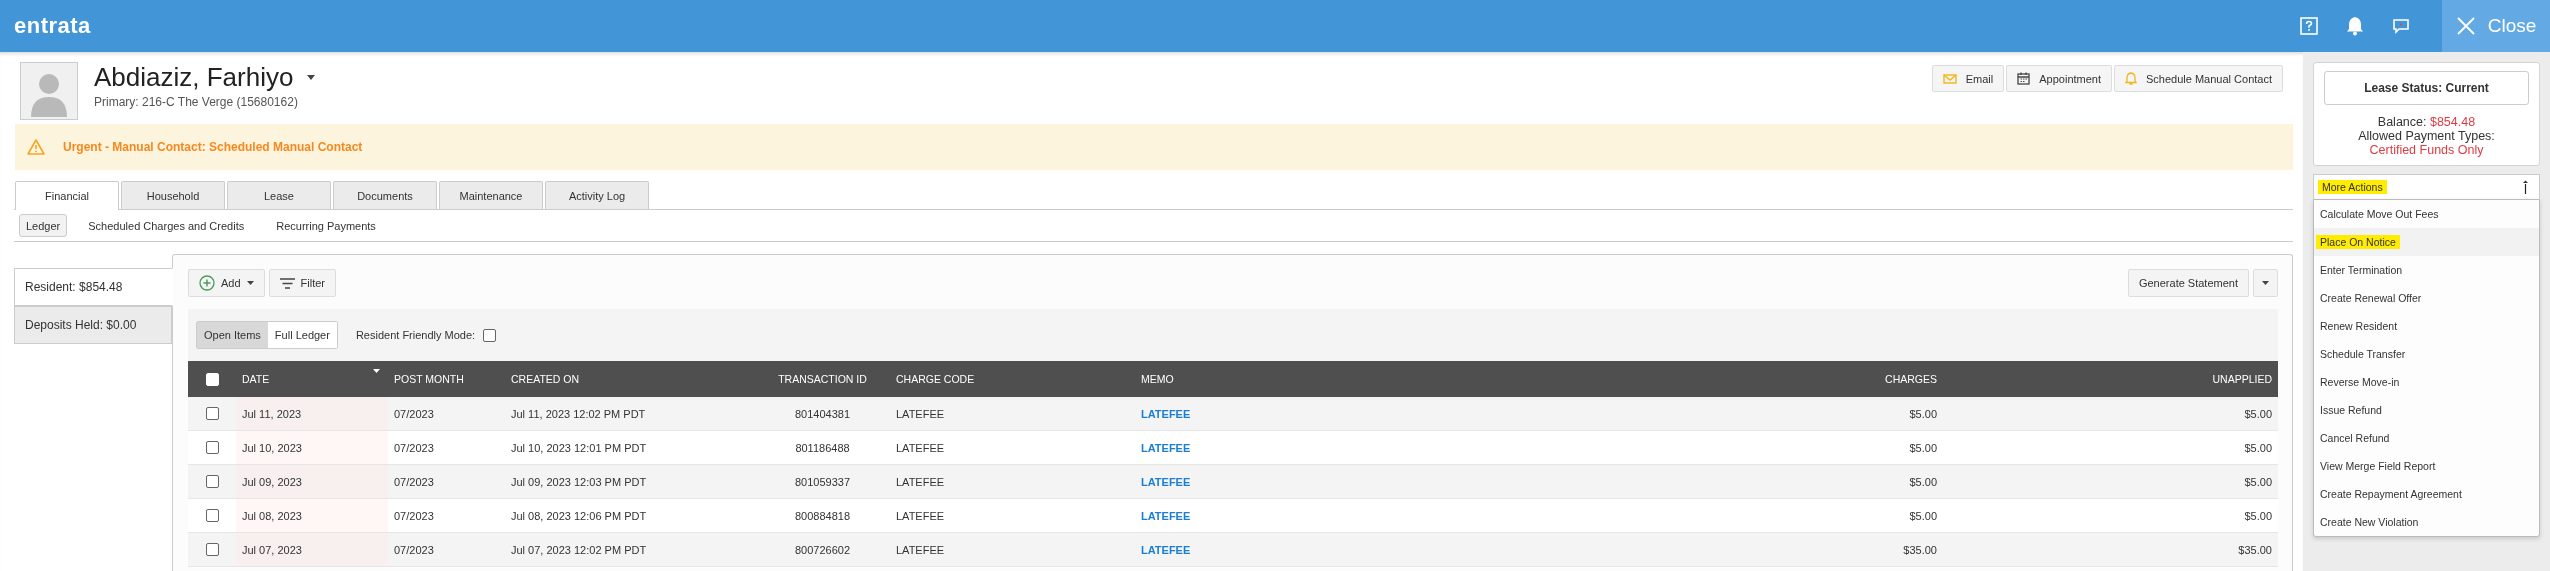 The width and height of the screenshot is (2550, 571). I want to click on column-header: CHARGES, so click(1911, 379).